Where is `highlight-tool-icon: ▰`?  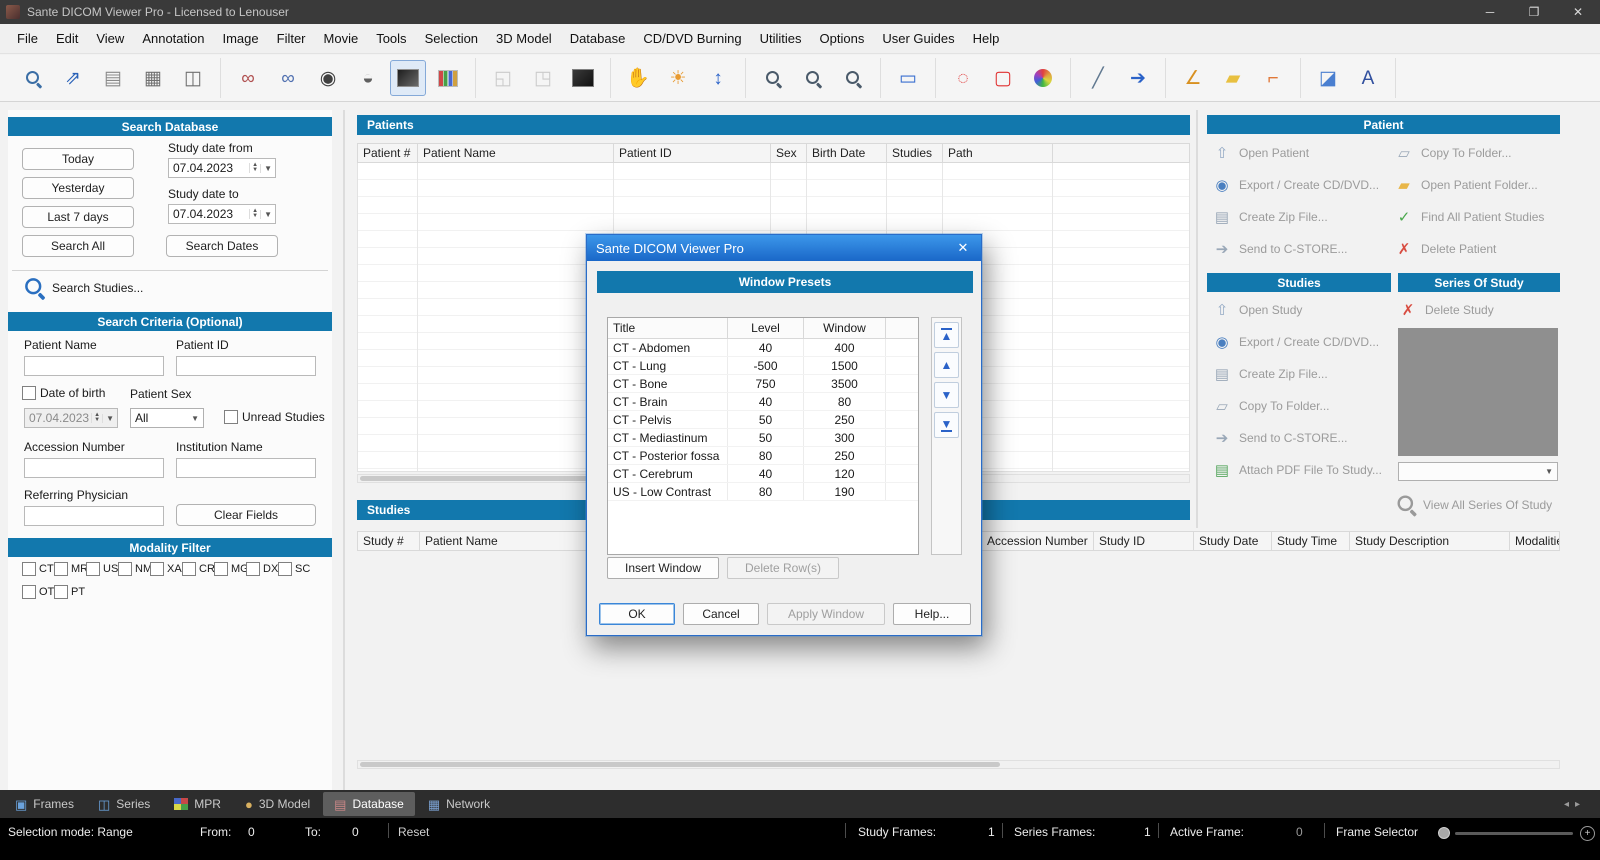
highlight-tool-icon: ▰ is located at coordinates (1233, 78).